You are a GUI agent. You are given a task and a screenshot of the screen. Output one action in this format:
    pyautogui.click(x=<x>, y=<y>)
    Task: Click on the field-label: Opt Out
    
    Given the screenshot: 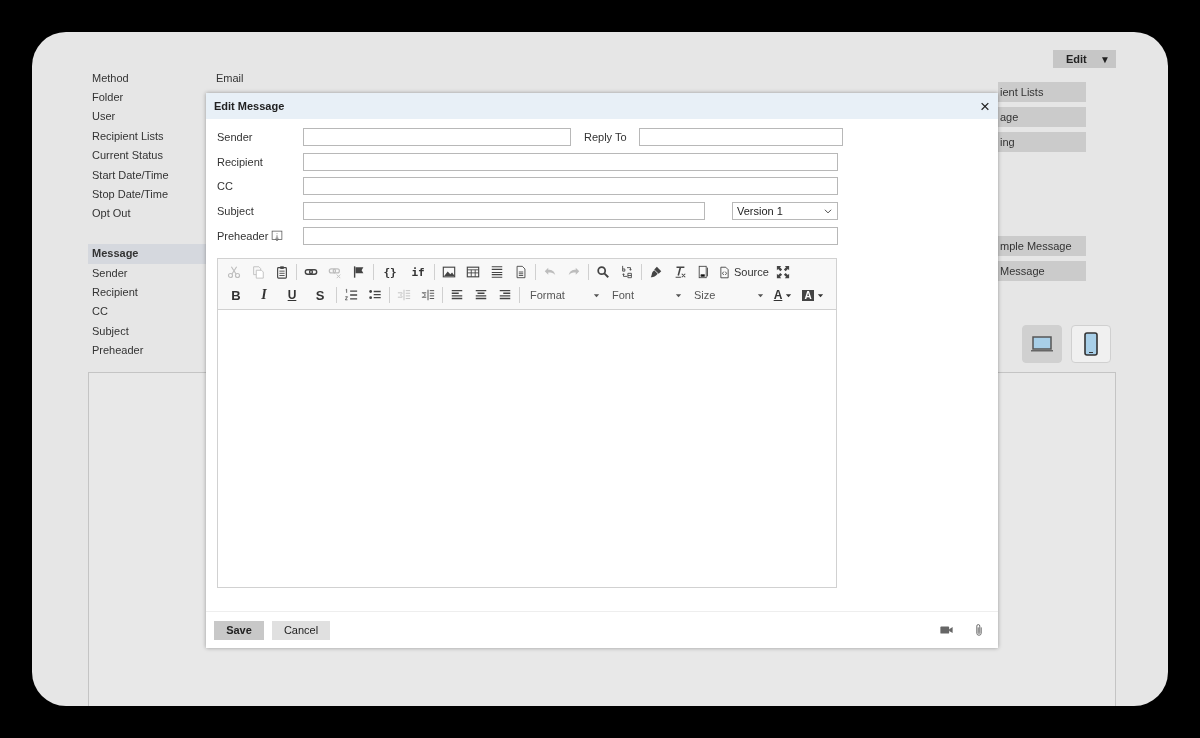 What is the action you would take?
    pyautogui.click(x=111, y=213)
    